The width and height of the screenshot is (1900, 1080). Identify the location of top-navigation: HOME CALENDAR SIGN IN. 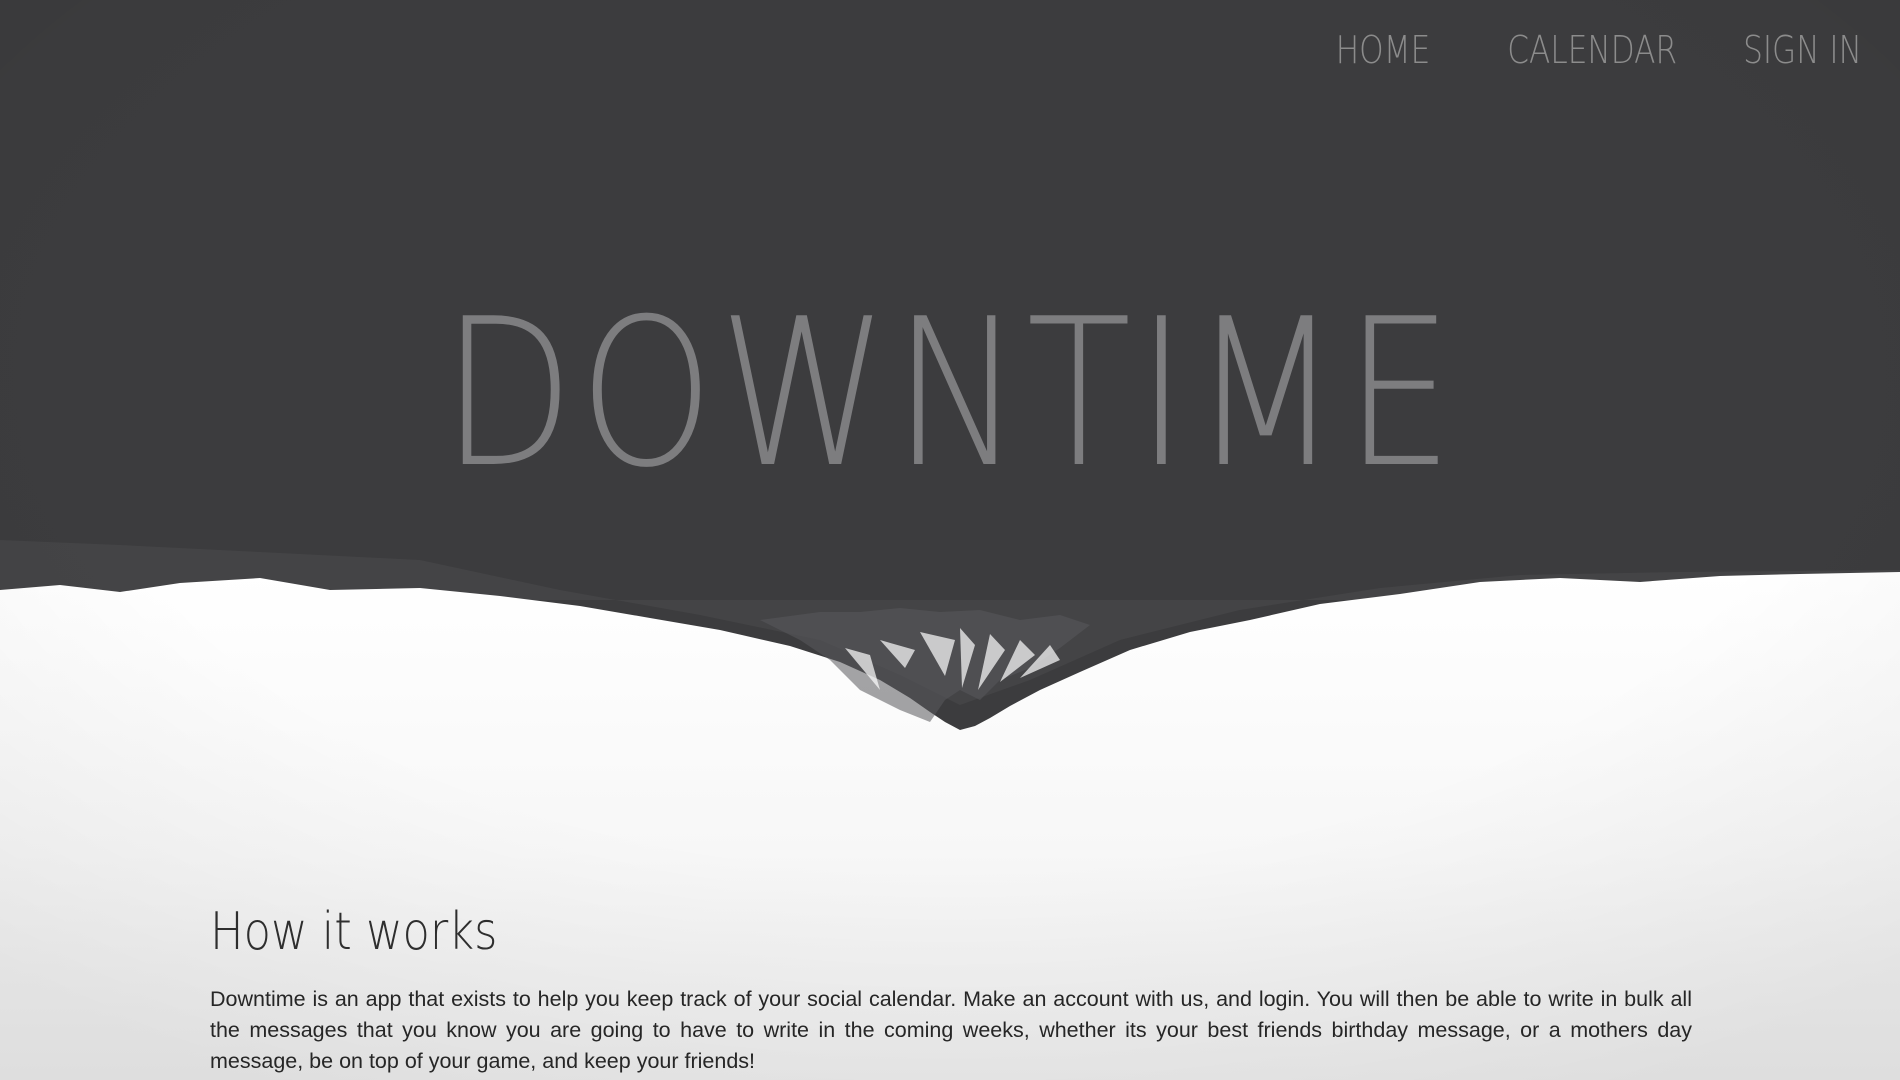
(1588, 50).